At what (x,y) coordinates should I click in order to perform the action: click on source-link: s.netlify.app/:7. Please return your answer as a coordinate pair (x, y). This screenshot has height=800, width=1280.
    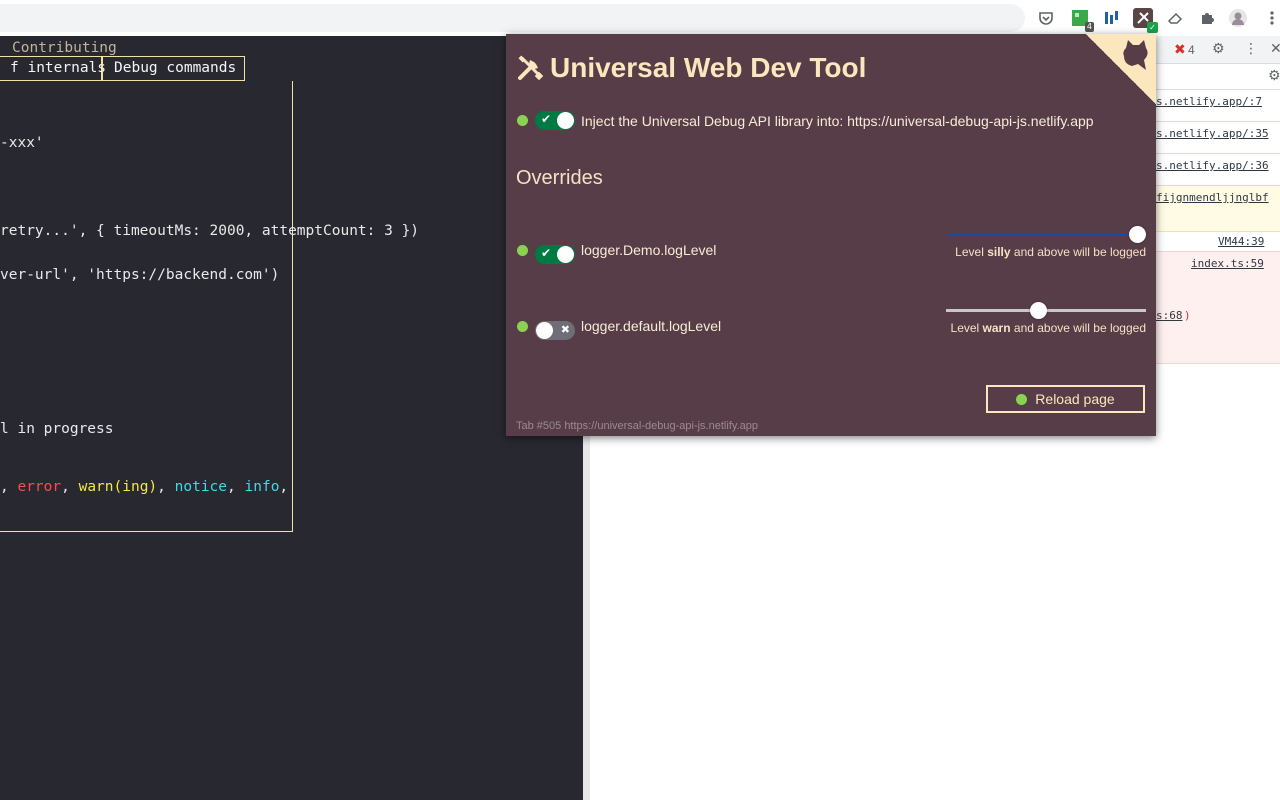
    Looking at the image, I should click on (1209, 101).